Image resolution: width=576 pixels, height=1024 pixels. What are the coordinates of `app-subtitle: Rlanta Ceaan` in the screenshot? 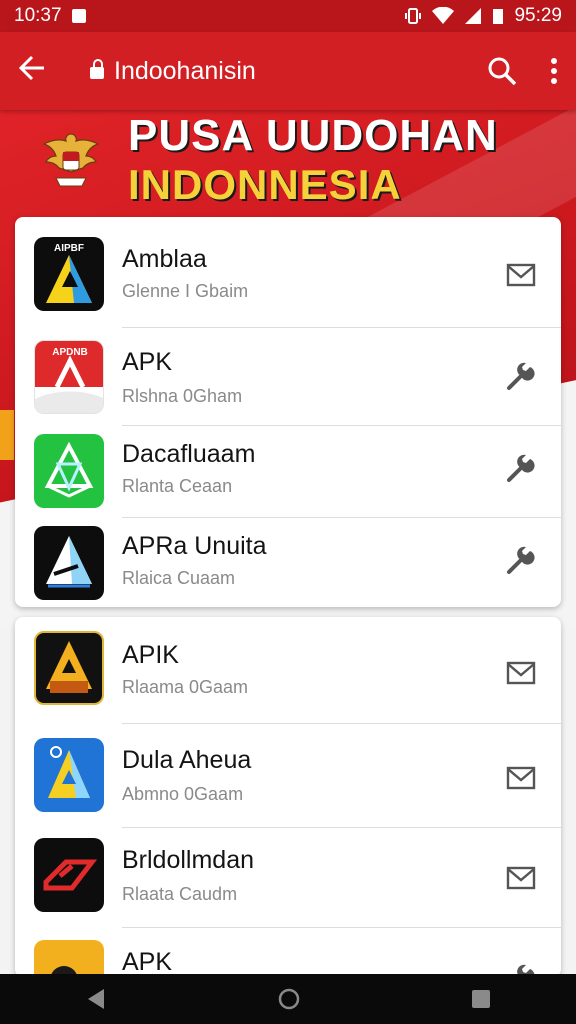 It's located at (177, 486).